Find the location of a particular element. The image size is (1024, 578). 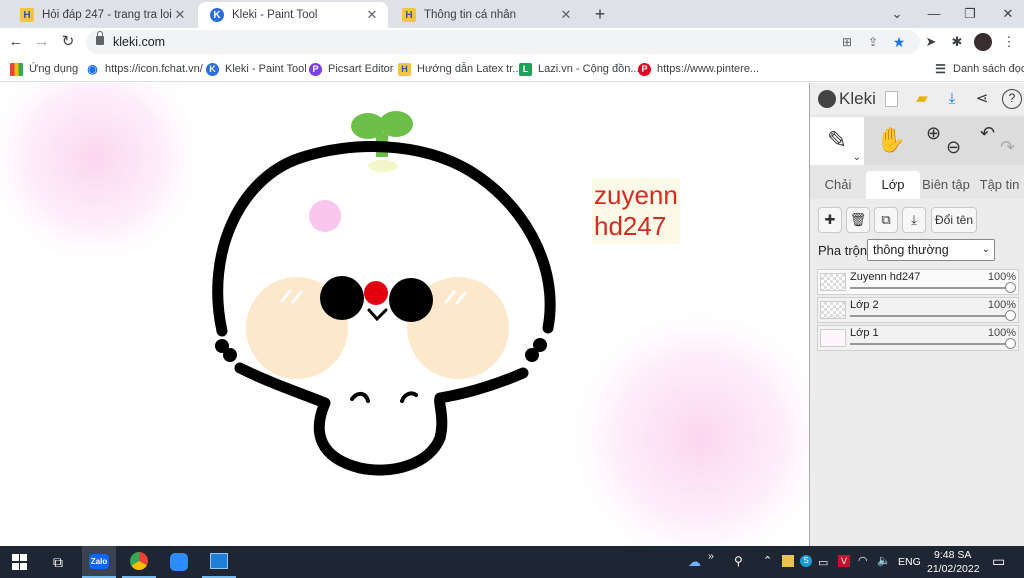

url-text: kleki.com is located at coordinates (139, 42).